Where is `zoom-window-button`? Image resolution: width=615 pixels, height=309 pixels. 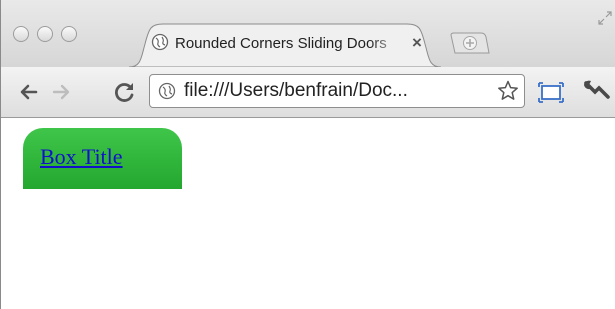 zoom-window-button is located at coordinates (69, 34).